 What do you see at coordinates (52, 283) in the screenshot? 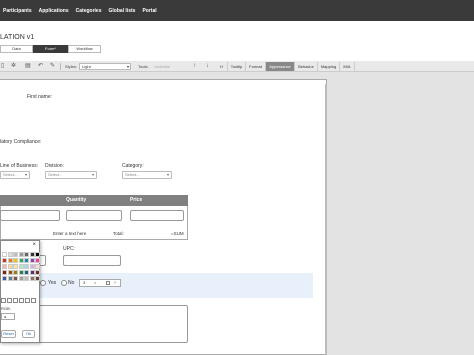
I see `yes-label: Yes` at bounding box center [52, 283].